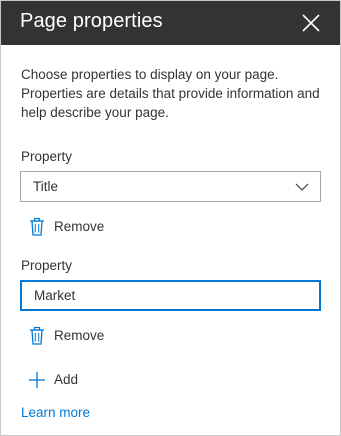  I want to click on plus-icon, so click(37, 380).